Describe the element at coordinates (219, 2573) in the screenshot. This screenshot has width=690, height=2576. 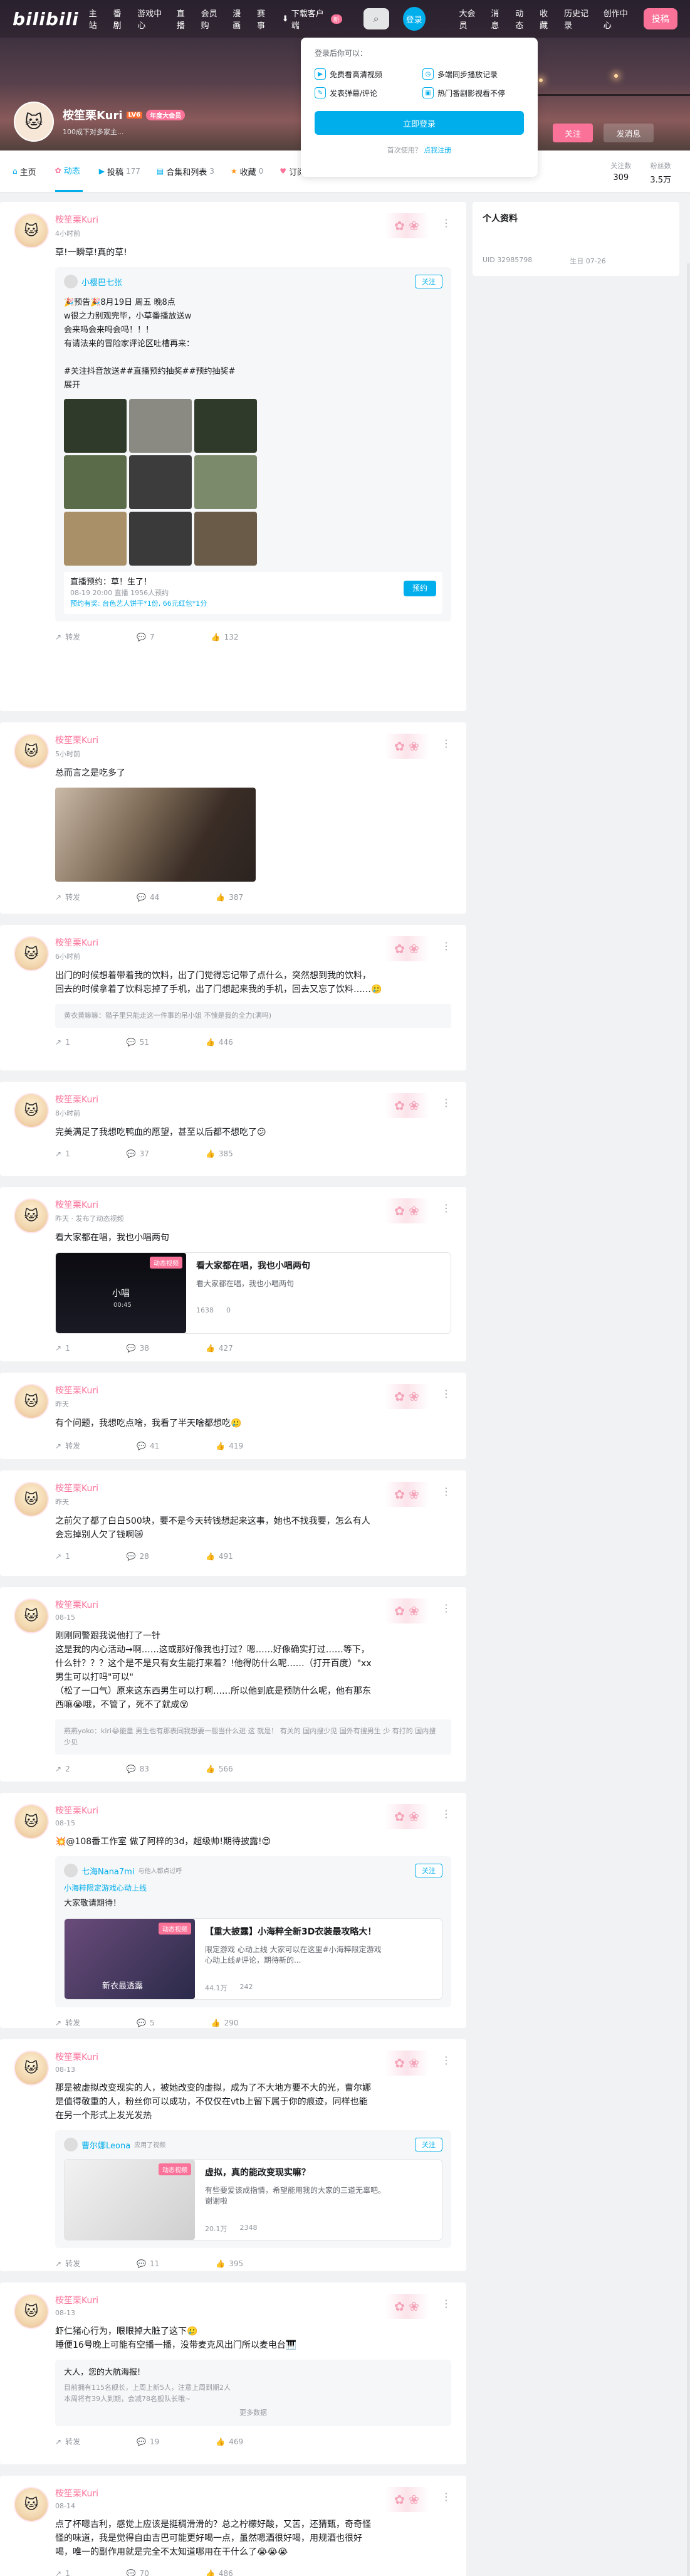
I see `like-button: 👍 486` at that location.